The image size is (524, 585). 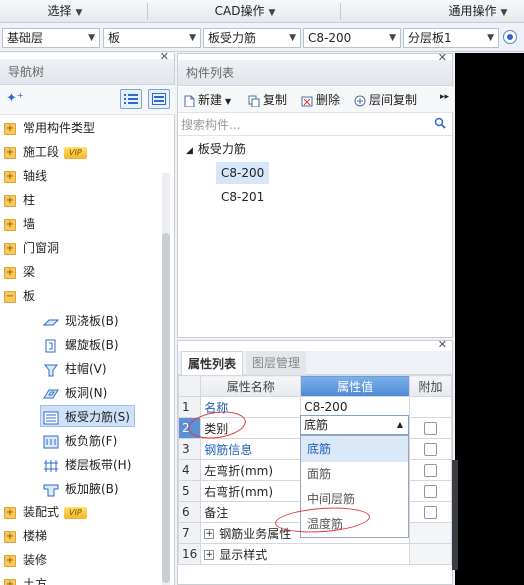 I want to click on new-button: 新建 ▼, so click(x=207, y=100).